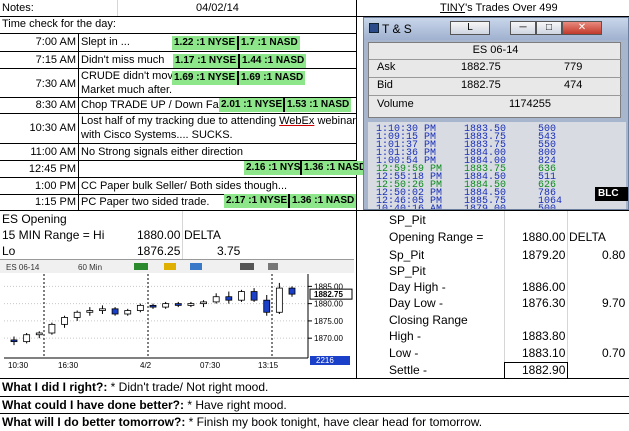  I want to click on close-icon: ✕, so click(582, 27).